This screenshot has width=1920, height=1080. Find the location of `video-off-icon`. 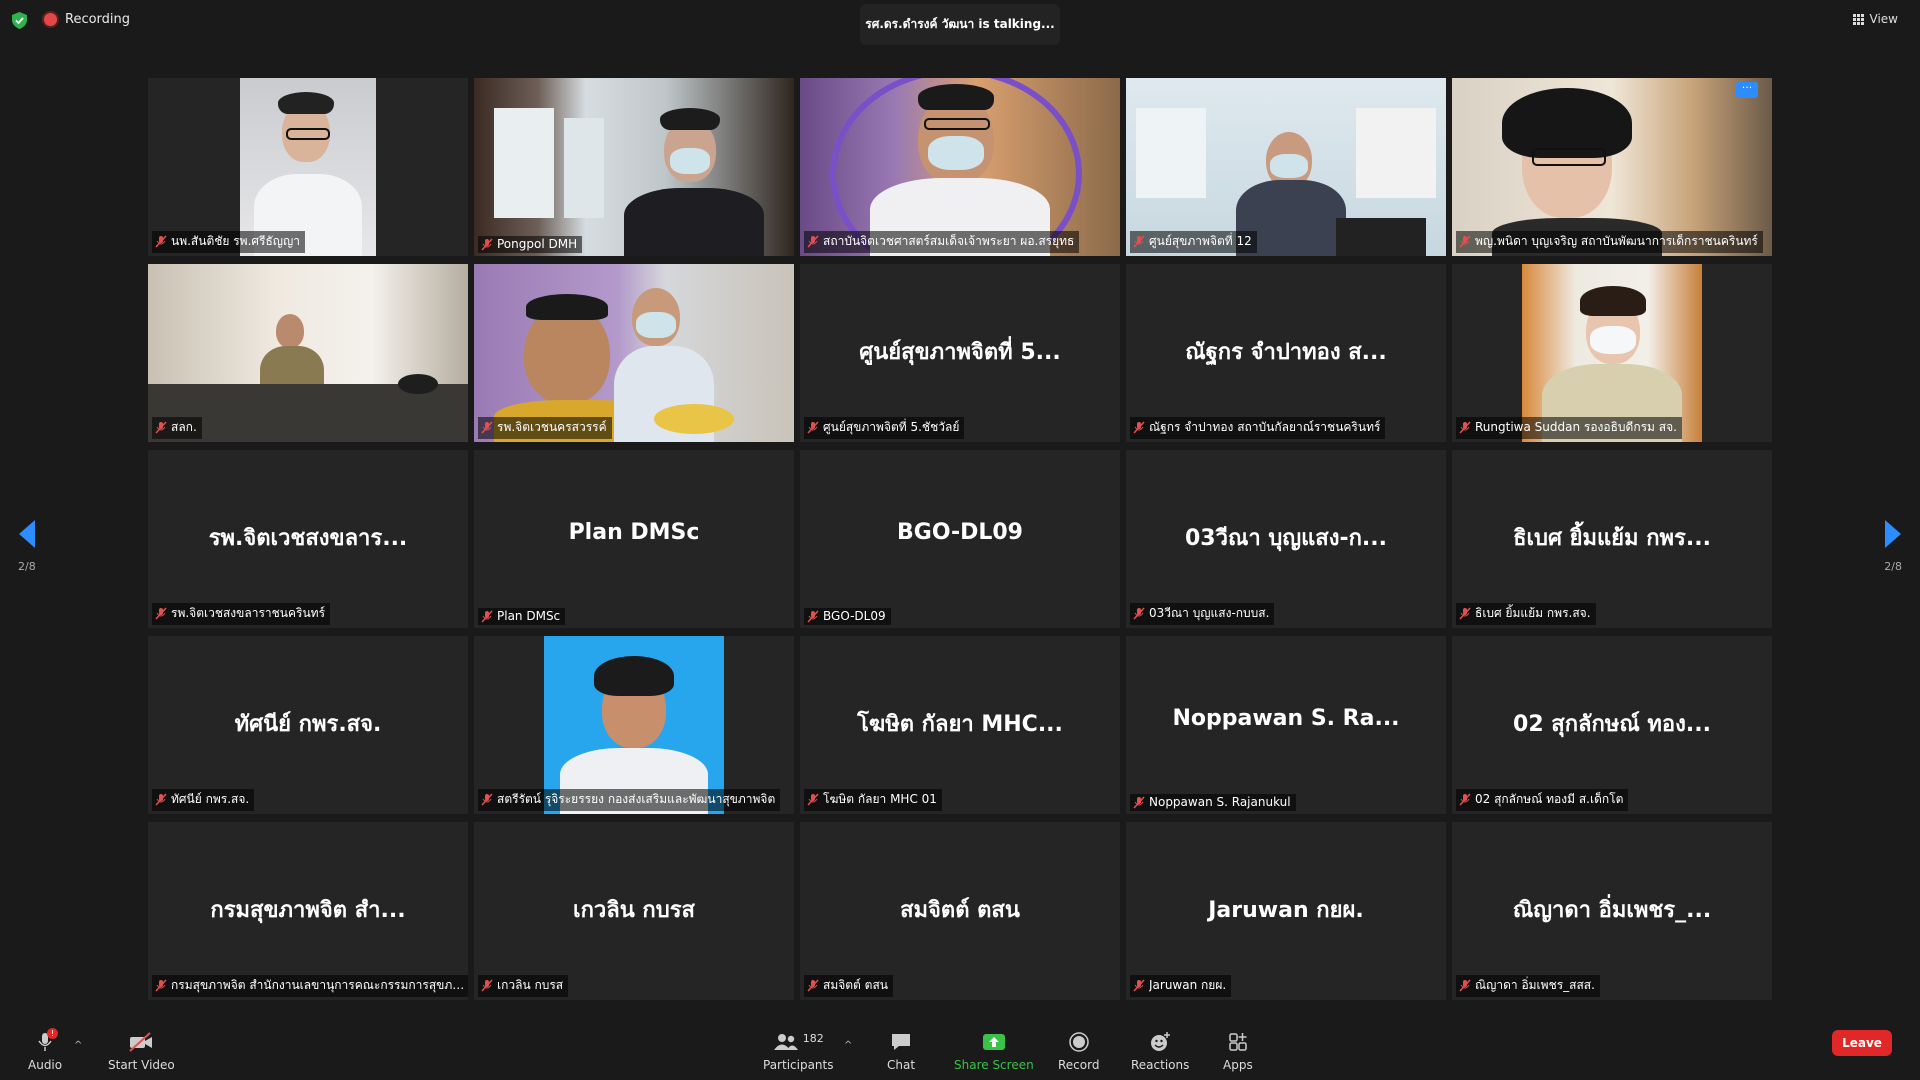

video-off-icon is located at coordinates (141, 1042).